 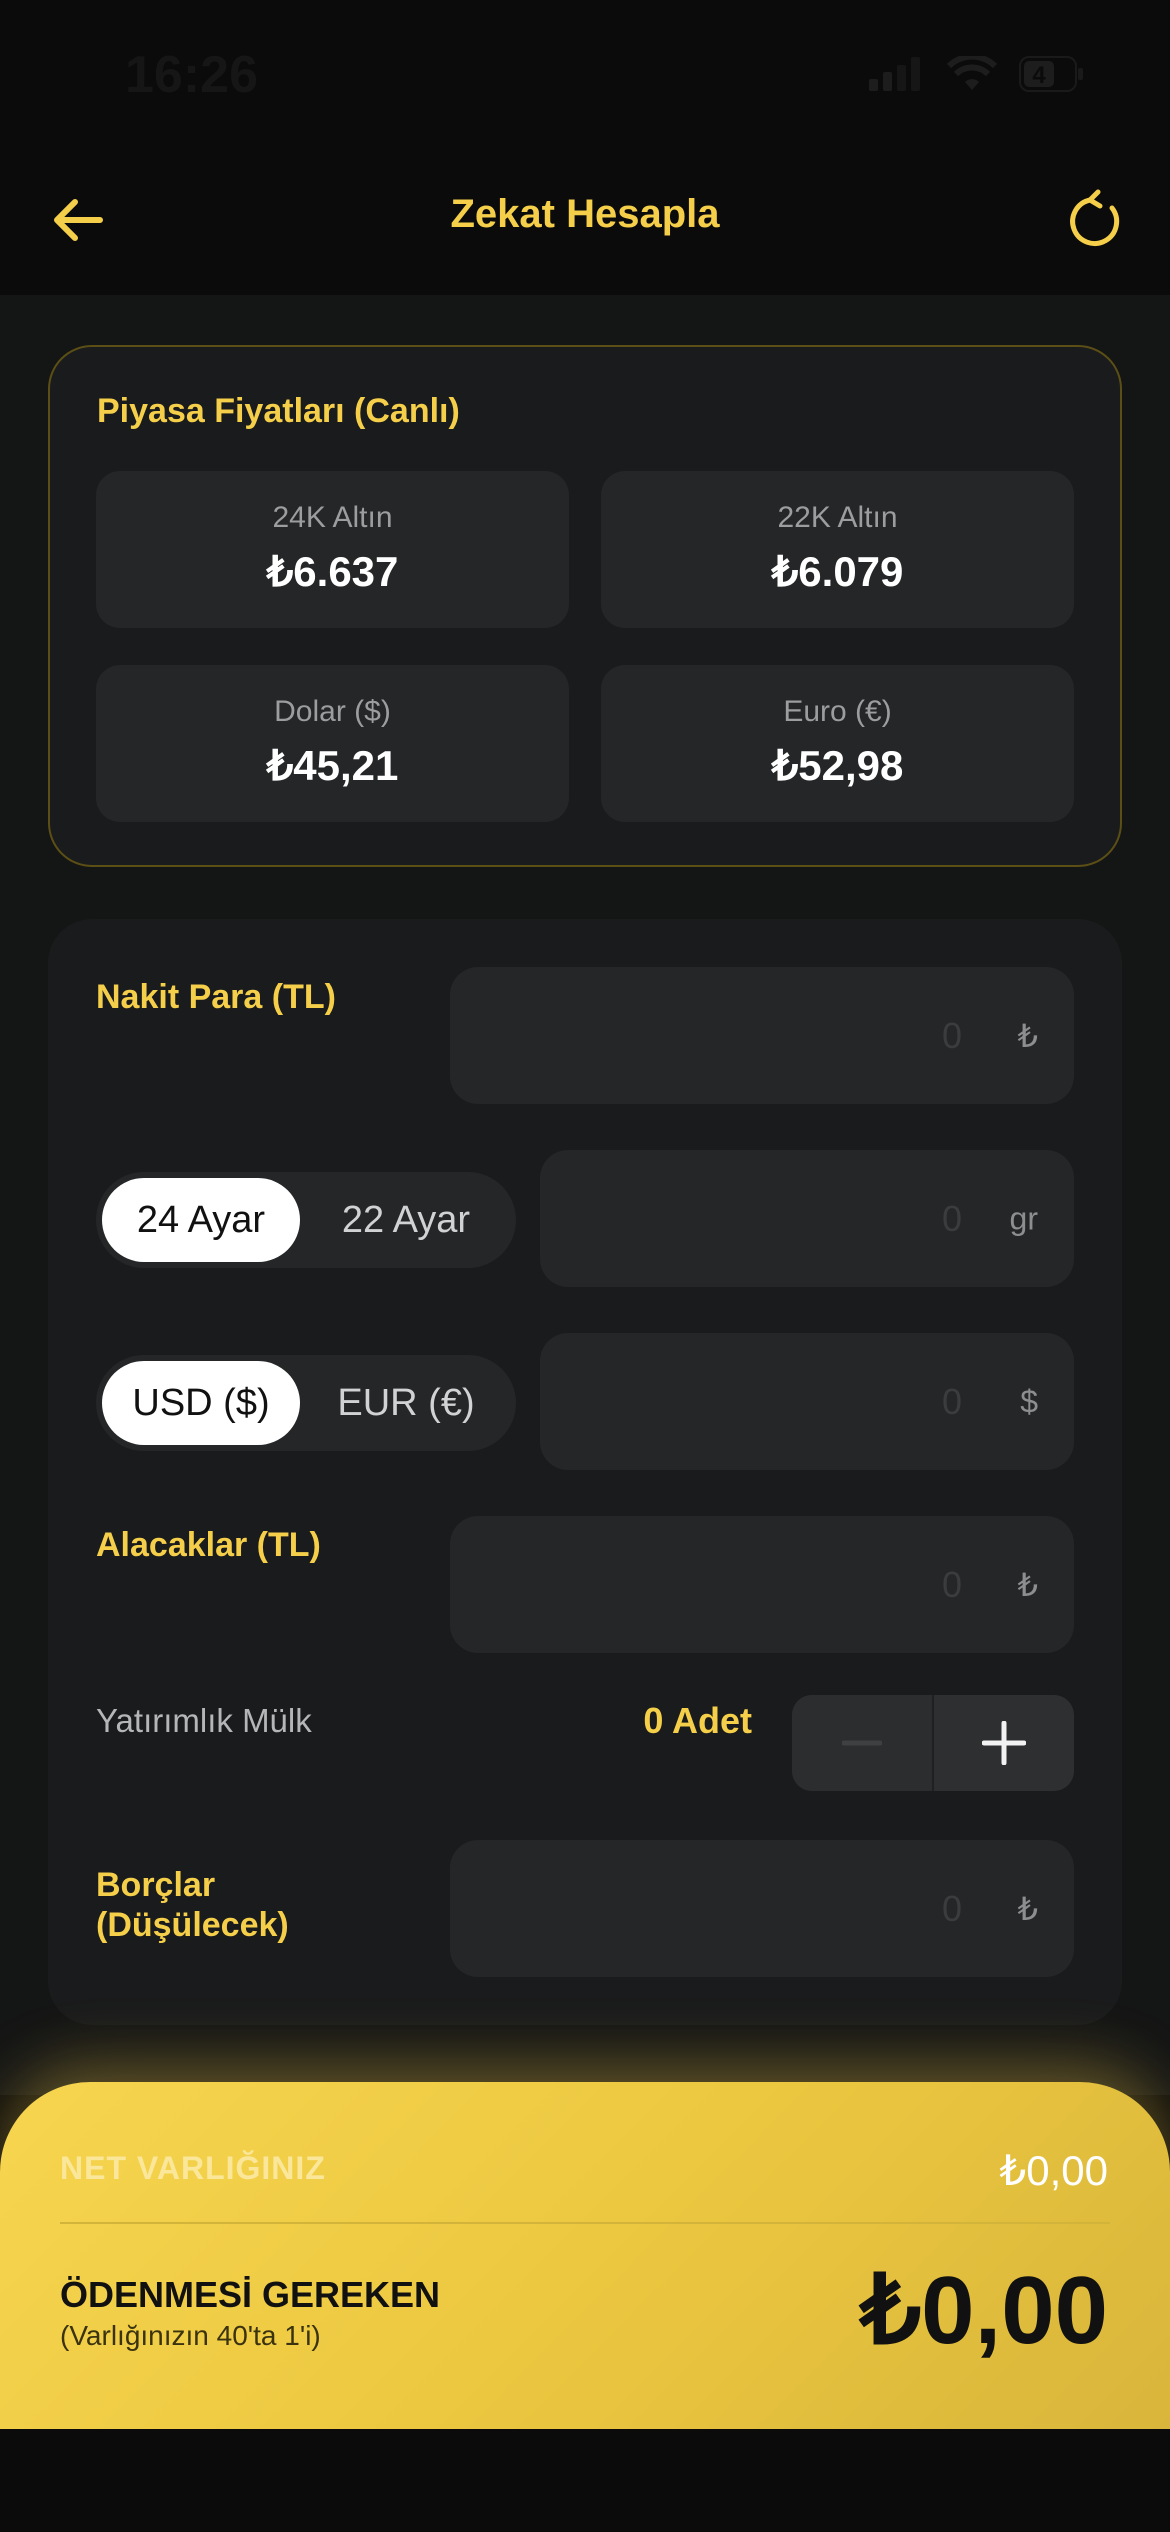 I want to click on app-header: Zekat Hesapla, so click(x=585, y=222).